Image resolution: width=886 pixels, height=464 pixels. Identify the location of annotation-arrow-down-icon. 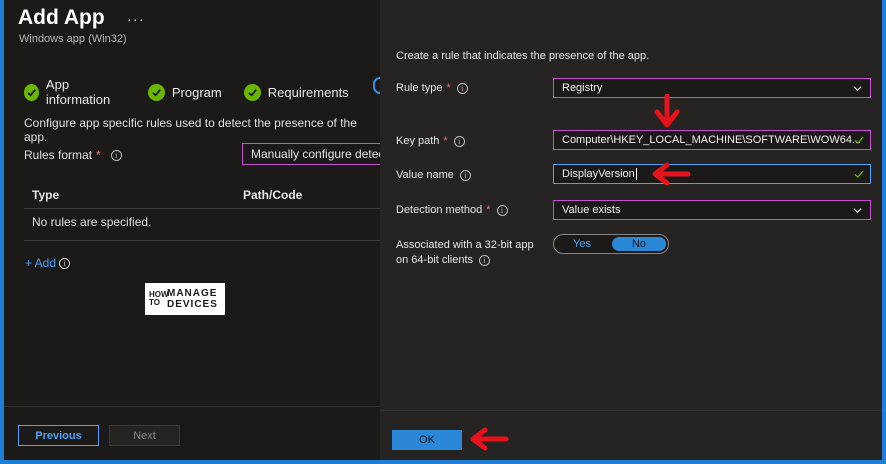
(667, 111).